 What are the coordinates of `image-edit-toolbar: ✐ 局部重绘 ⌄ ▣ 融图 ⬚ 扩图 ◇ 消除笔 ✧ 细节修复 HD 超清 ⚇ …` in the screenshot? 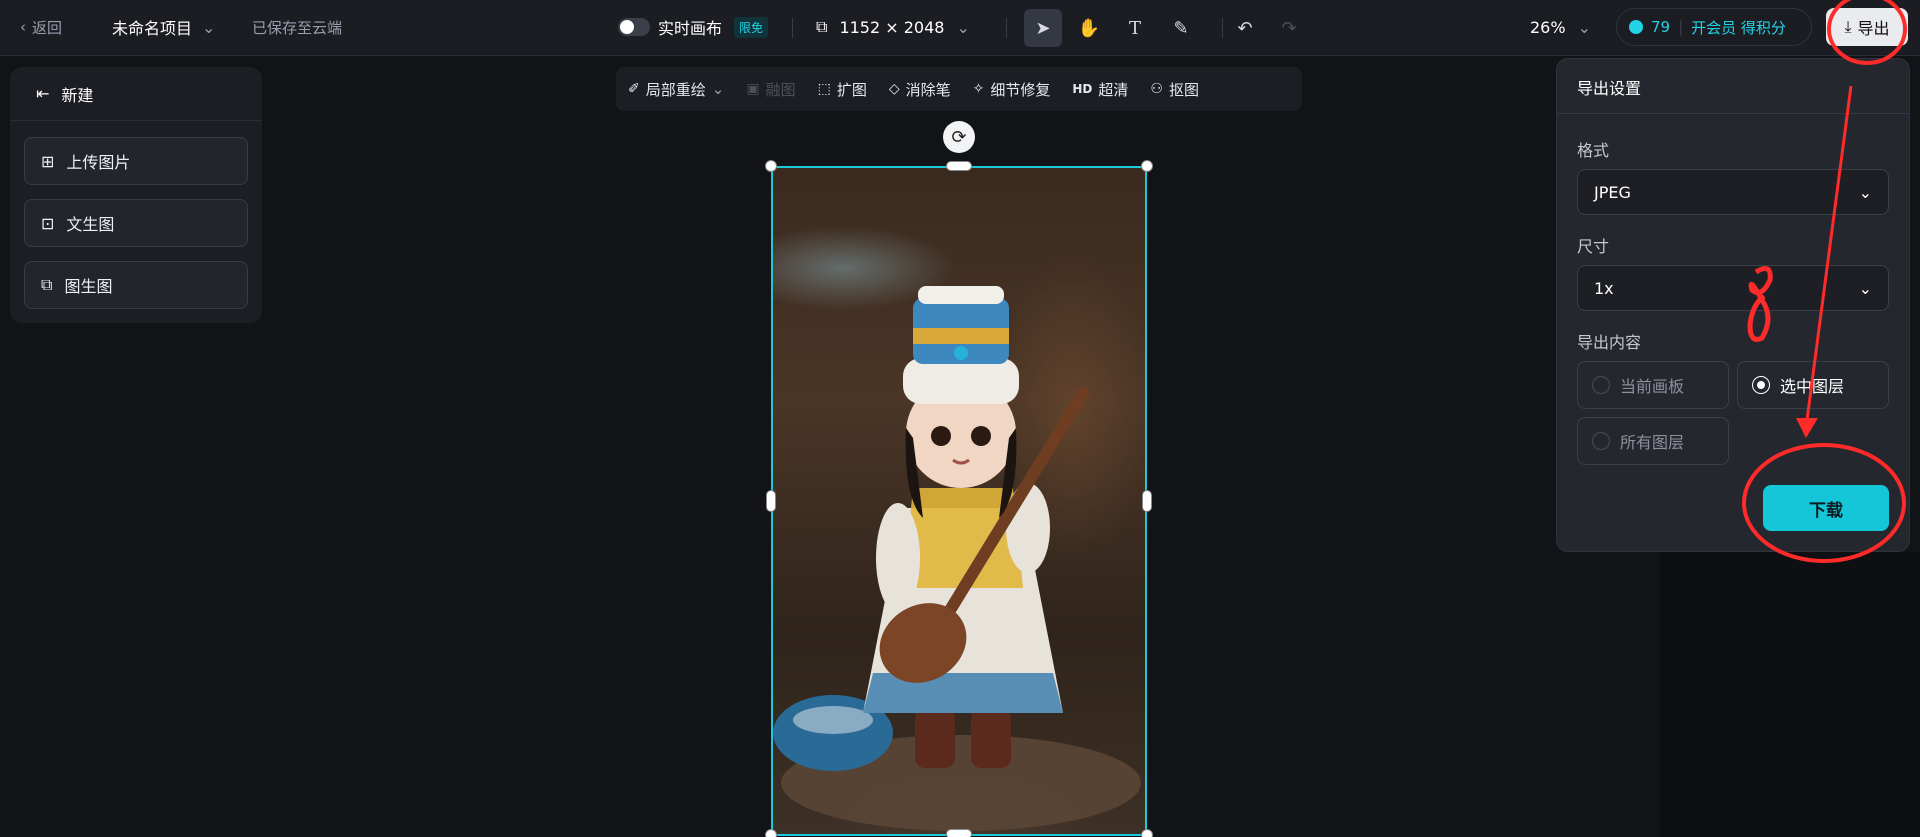 It's located at (959, 89).